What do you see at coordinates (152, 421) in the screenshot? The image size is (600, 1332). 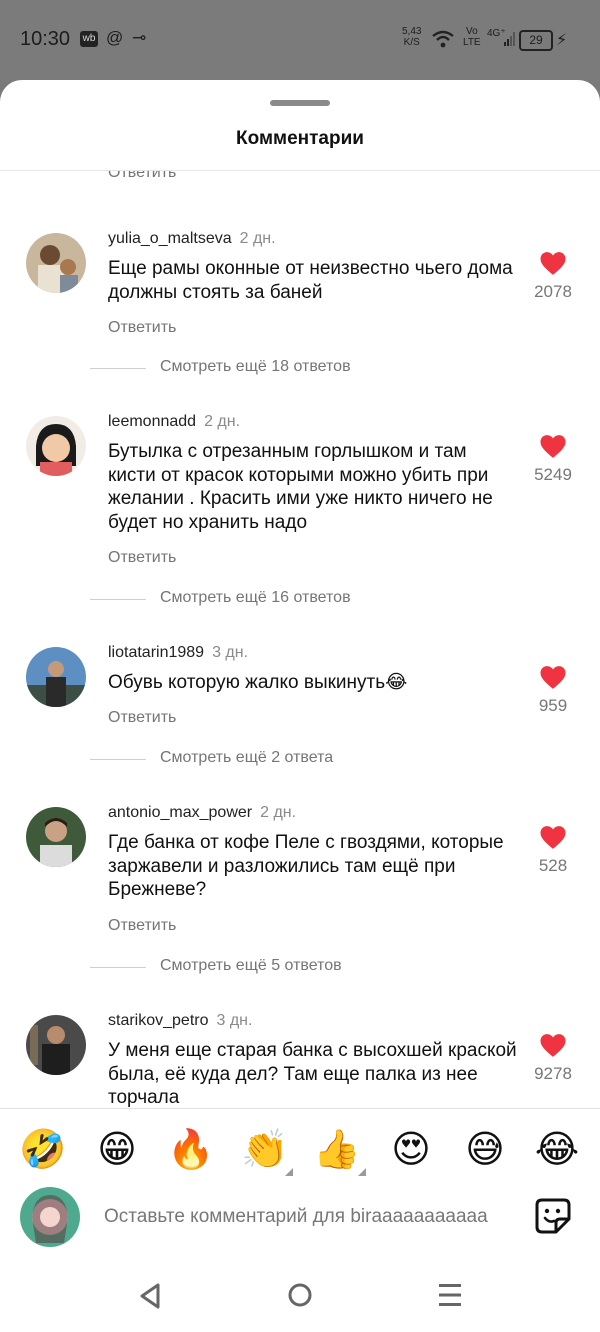 I see `comment-username: leemonnadd` at bounding box center [152, 421].